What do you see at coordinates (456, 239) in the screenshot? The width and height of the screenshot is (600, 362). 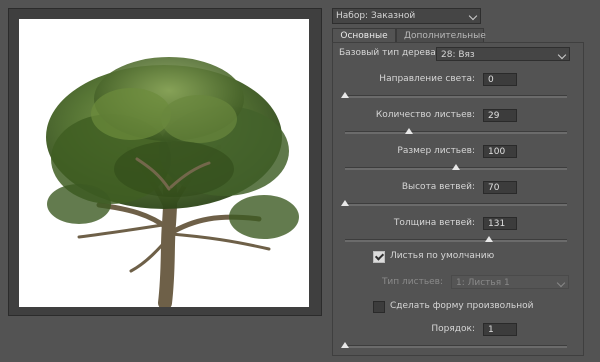 I see `branch-thickness-slider` at bounding box center [456, 239].